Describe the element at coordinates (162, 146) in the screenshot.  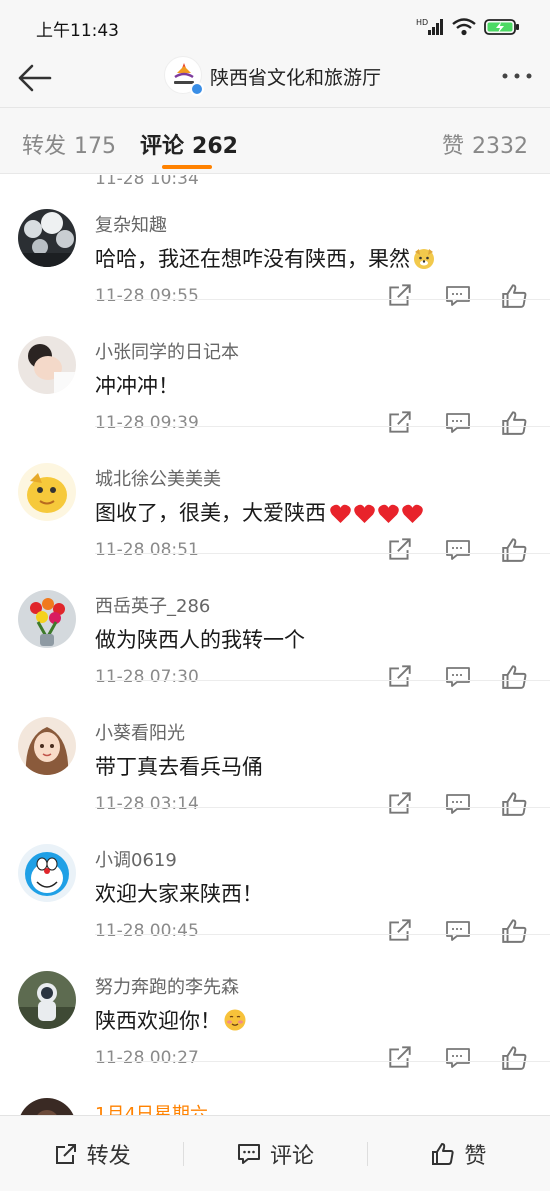
I see `tab-comment-label: 评论` at that location.